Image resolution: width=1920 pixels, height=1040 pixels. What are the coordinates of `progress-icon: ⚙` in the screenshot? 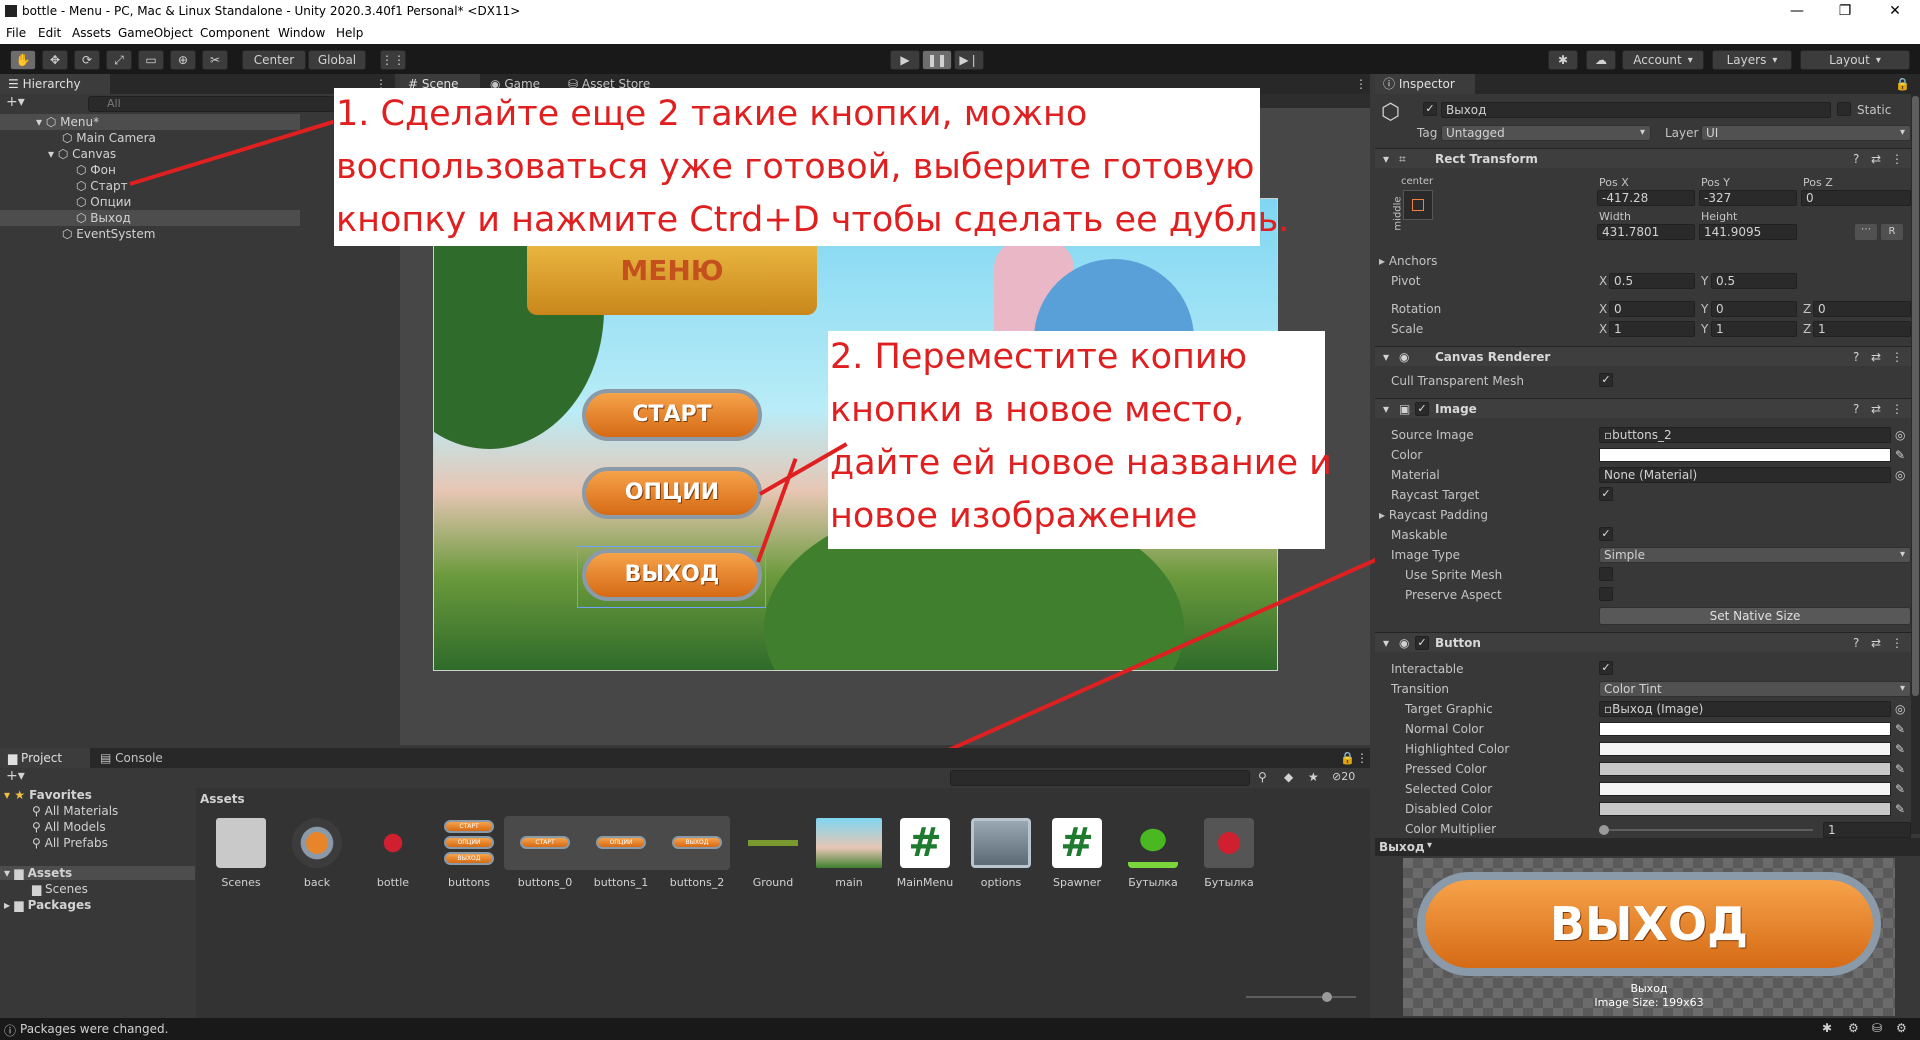 It's located at (1853, 1028).